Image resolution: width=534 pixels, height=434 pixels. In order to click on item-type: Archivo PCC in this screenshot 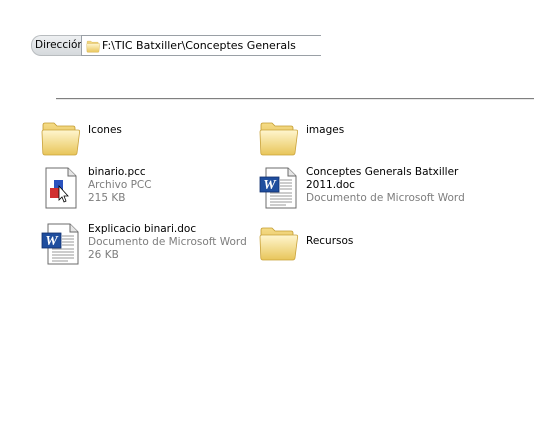, I will do `click(120, 185)`.